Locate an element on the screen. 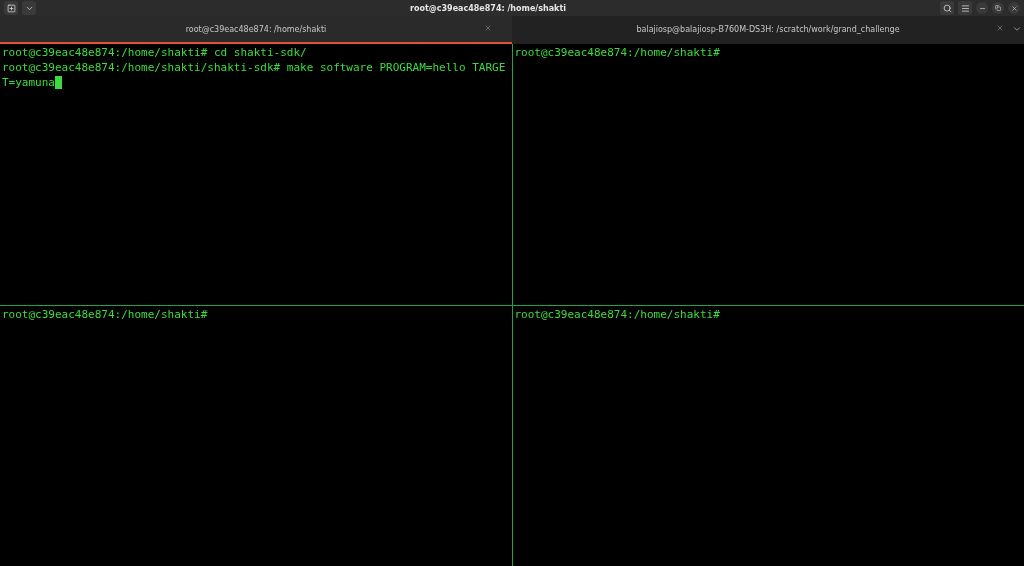 The height and width of the screenshot is (566, 1024). menu-icon is located at coordinates (965, 8).